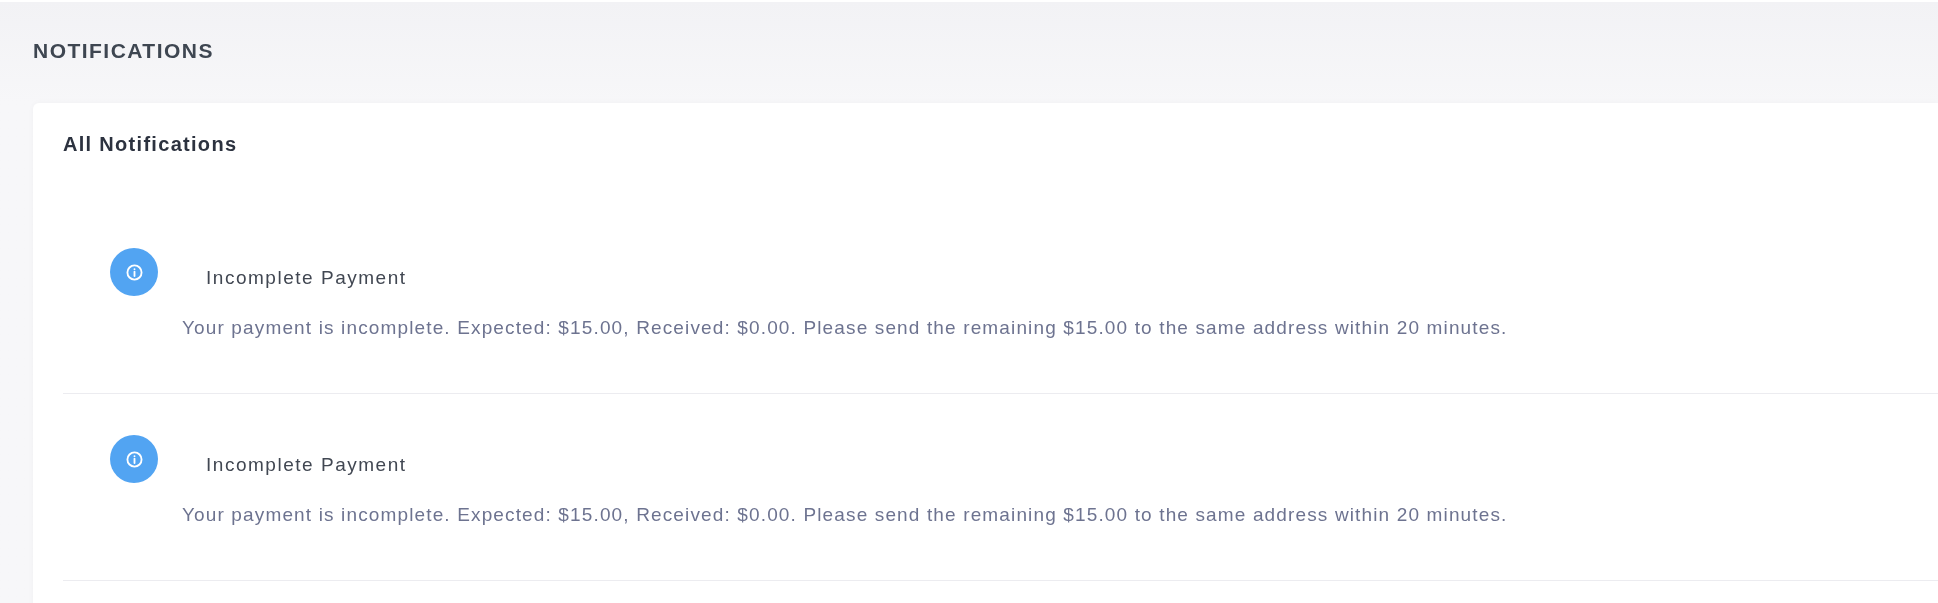 This screenshot has height=603, width=1938. Describe the element at coordinates (150, 144) in the screenshot. I see `card-title: All Notifications` at that location.